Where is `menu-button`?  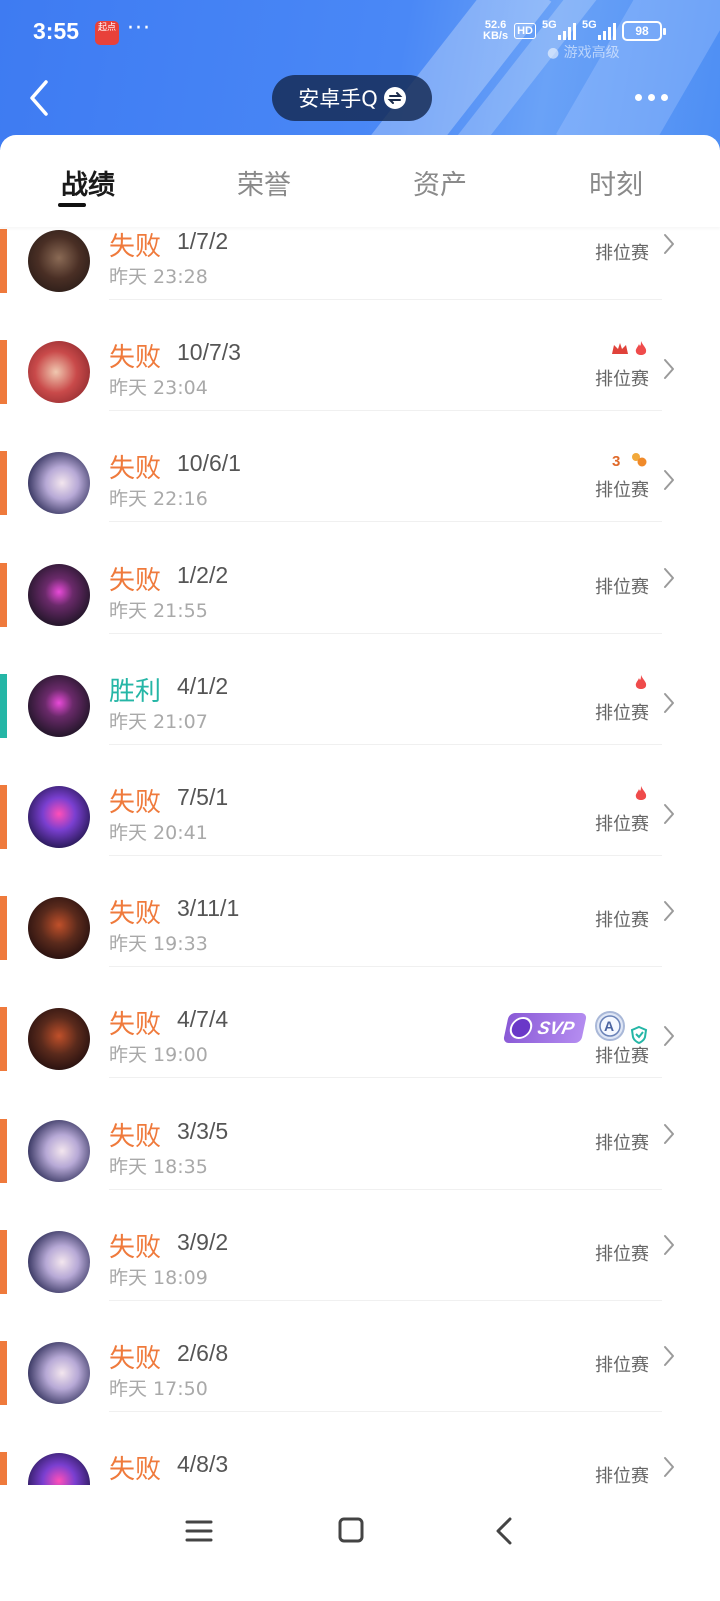
menu-button is located at coordinates (200, 1531).